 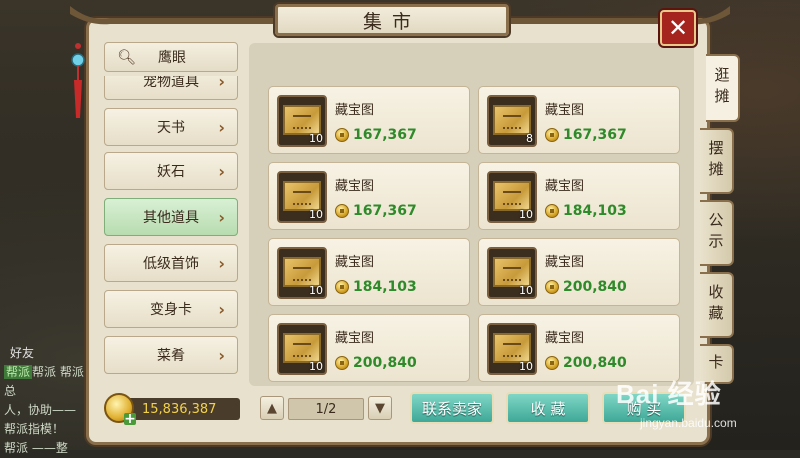 I want to click on chat-line: 帮派 帮派 帮派总, so click(x=44, y=381).